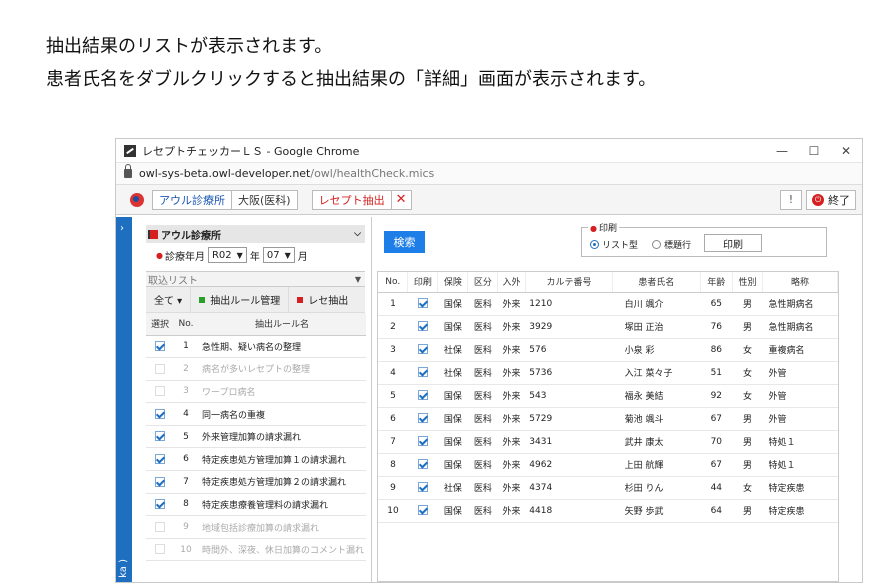 The height and width of the screenshot is (583, 892). Describe the element at coordinates (423, 282) in the screenshot. I see `result-col-header: 印刷` at that location.